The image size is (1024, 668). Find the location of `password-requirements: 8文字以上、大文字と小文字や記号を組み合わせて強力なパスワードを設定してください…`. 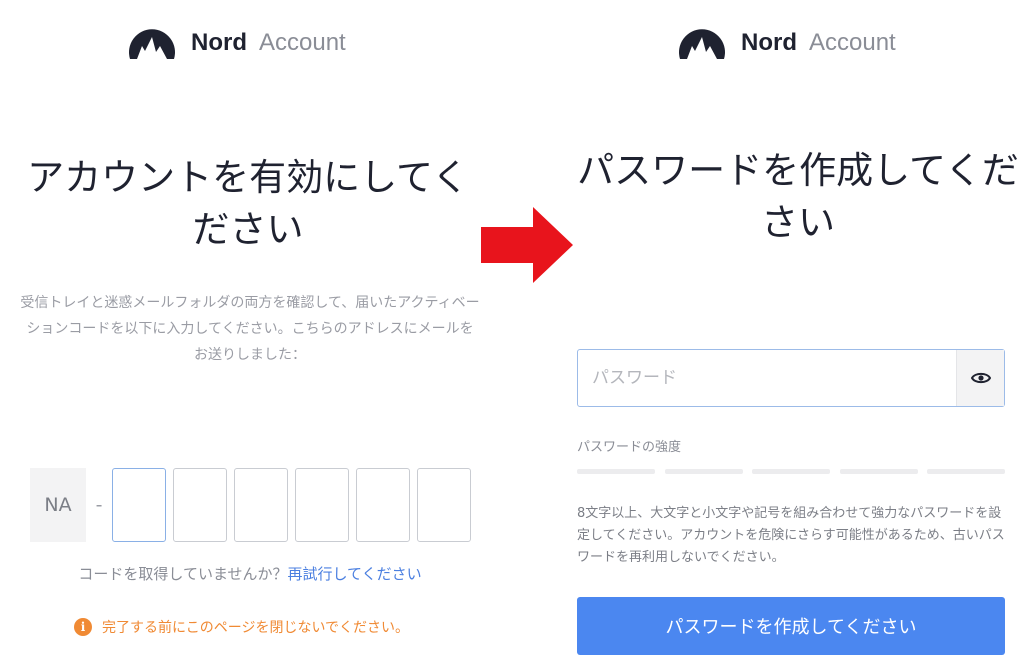

password-requirements: 8文字以上、大文字と小文字や記号を組み合わせて強力なパスワードを設定してください… is located at coordinates (791, 535).